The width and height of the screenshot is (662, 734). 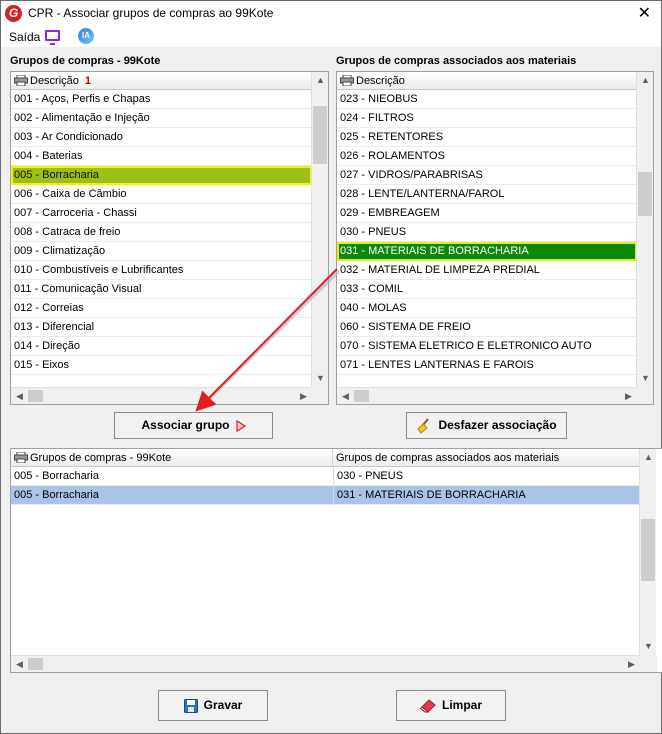 What do you see at coordinates (161, 365) in the screenshot?
I see `left-list-row: 015 - Eixos` at bounding box center [161, 365].